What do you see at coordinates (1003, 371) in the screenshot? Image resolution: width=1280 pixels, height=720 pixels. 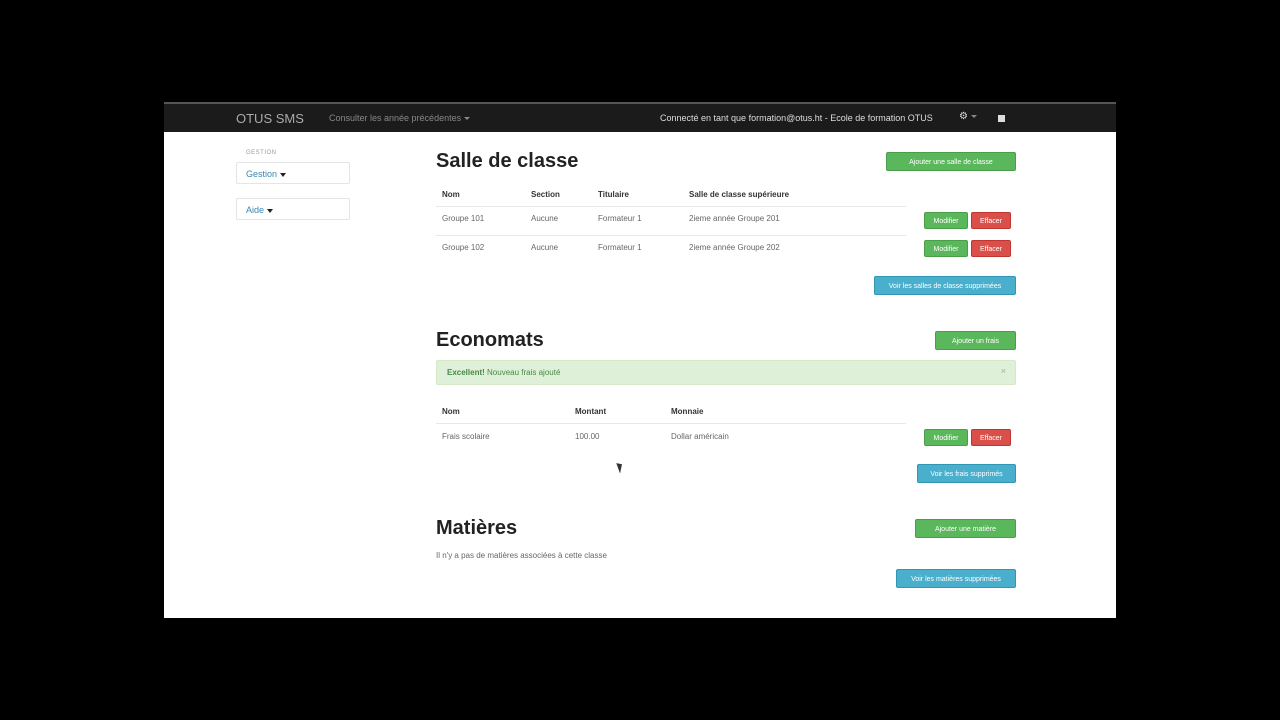 I see `close-icon: ×` at bounding box center [1003, 371].